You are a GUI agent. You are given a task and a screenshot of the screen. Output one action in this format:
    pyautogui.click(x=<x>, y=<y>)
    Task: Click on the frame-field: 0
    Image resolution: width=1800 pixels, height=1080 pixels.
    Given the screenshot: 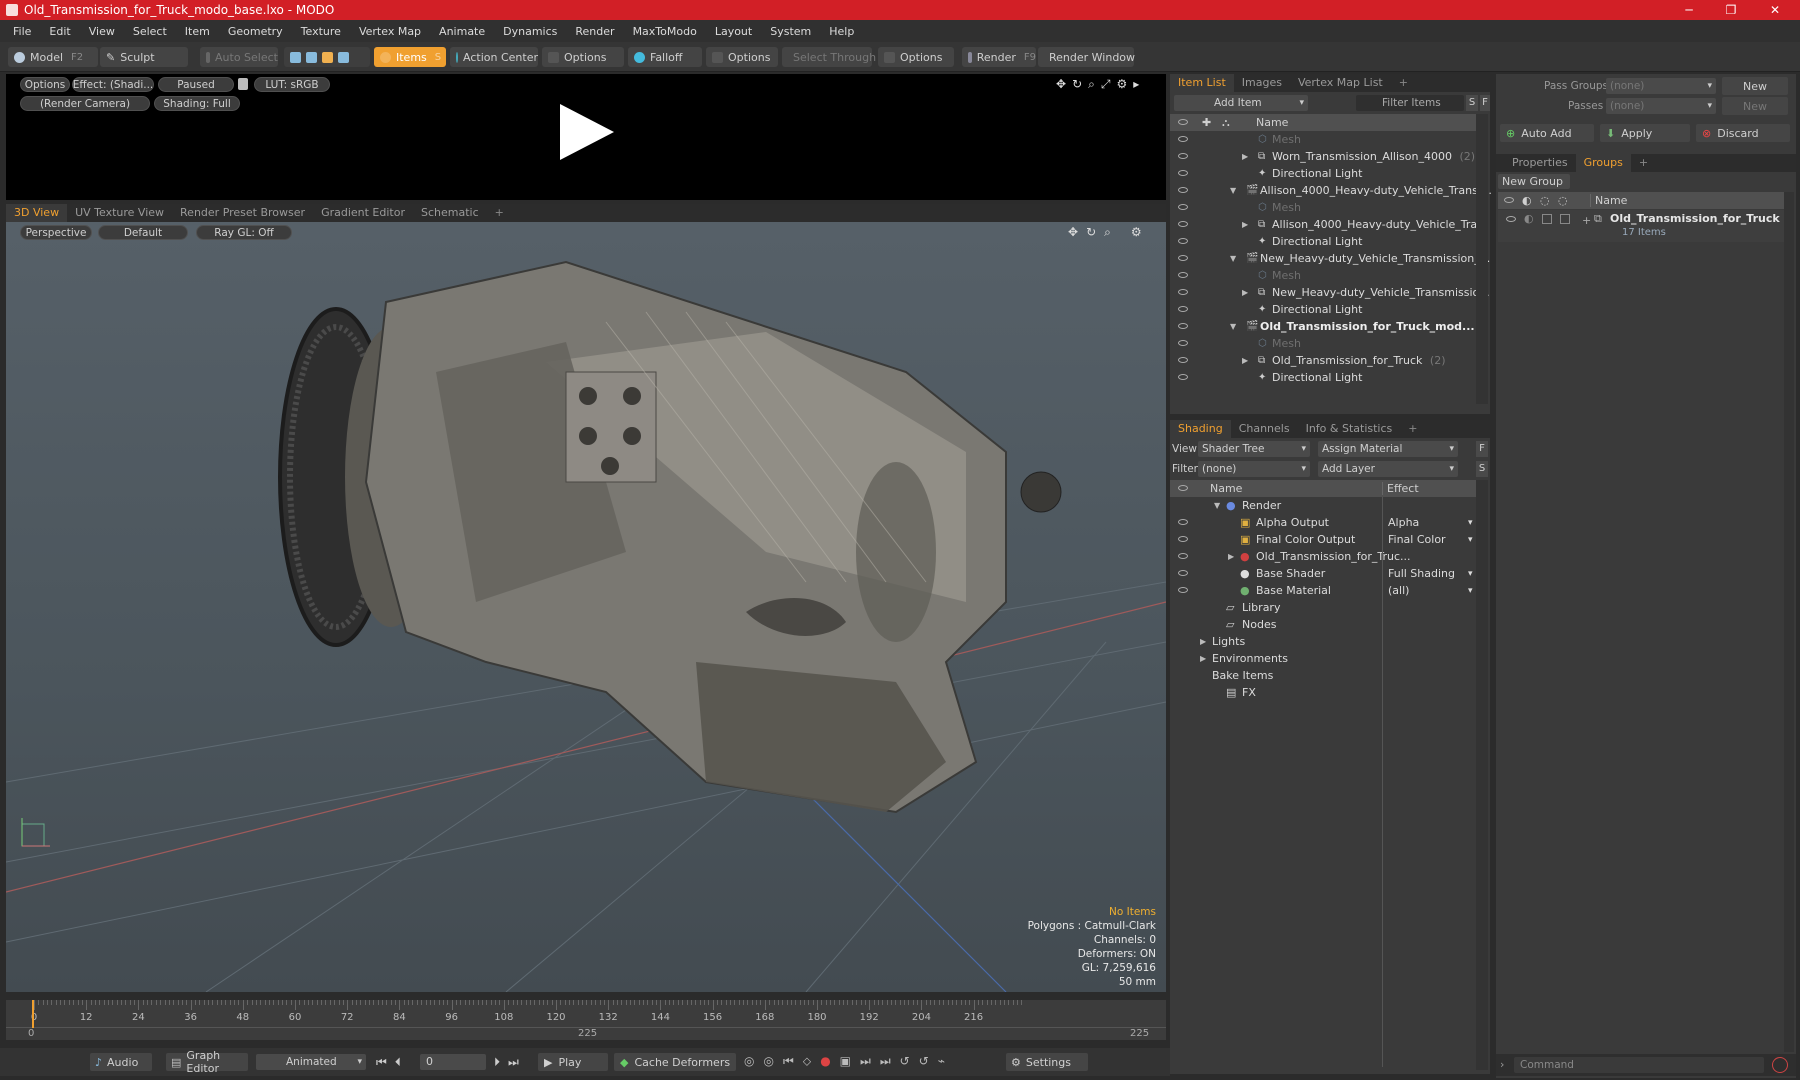 What is the action you would take?
    pyautogui.click(x=453, y=1062)
    